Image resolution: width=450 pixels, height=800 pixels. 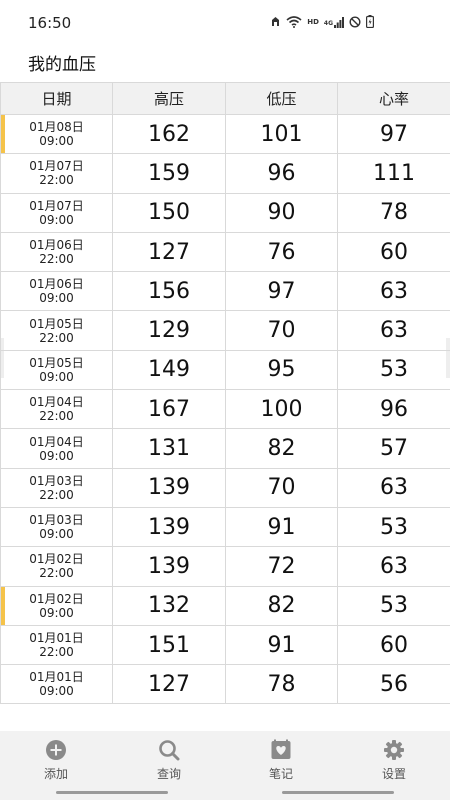 What do you see at coordinates (393, 684) in the screenshot?
I see `heart-rate-cell: 56` at bounding box center [393, 684].